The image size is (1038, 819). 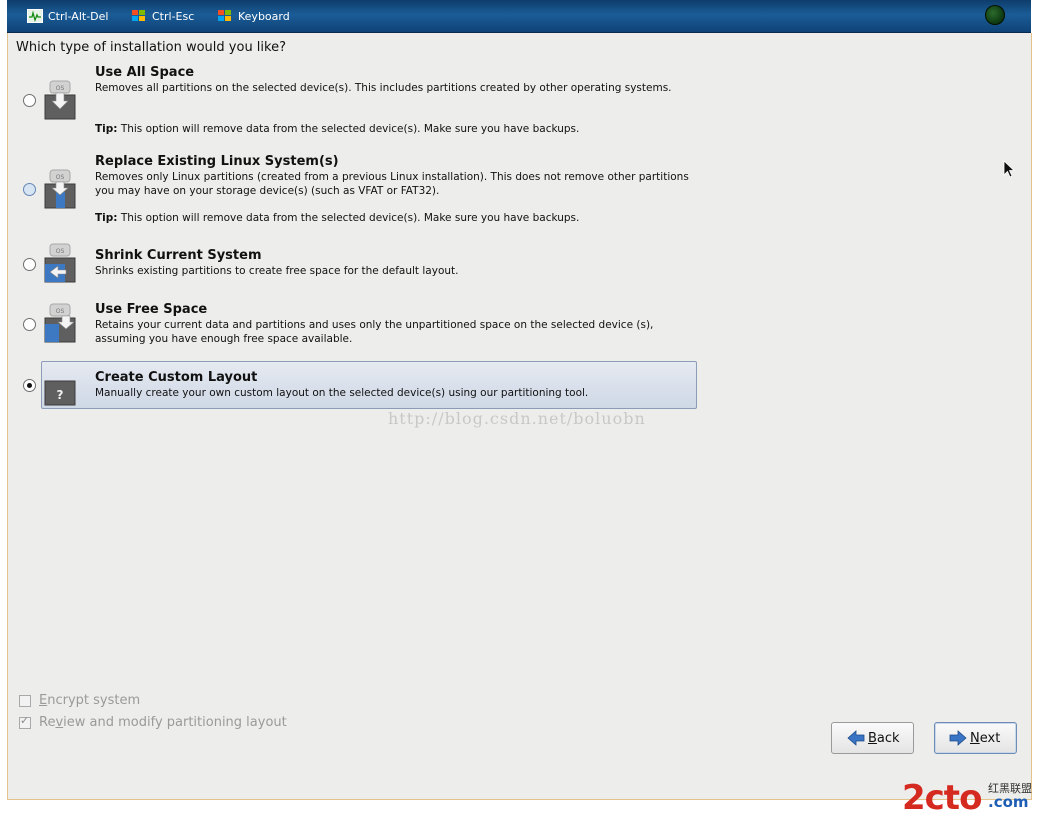 What do you see at coordinates (60, 263) in the screenshot?
I see `os-disk-shrink-icon: OS` at bounding box center [60, 263].